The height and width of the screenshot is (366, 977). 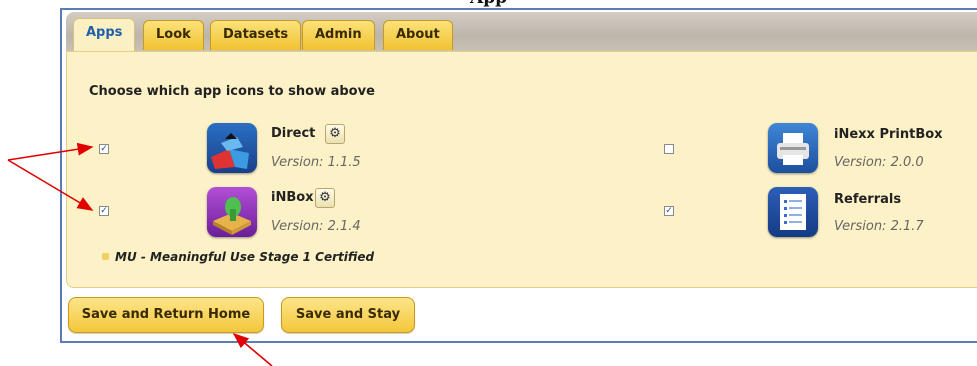 What do you see at coordinates (232, 91) in the screenshot?
I see `section-heading: Choose which app icons to show above` at bounding box center [232, 91].